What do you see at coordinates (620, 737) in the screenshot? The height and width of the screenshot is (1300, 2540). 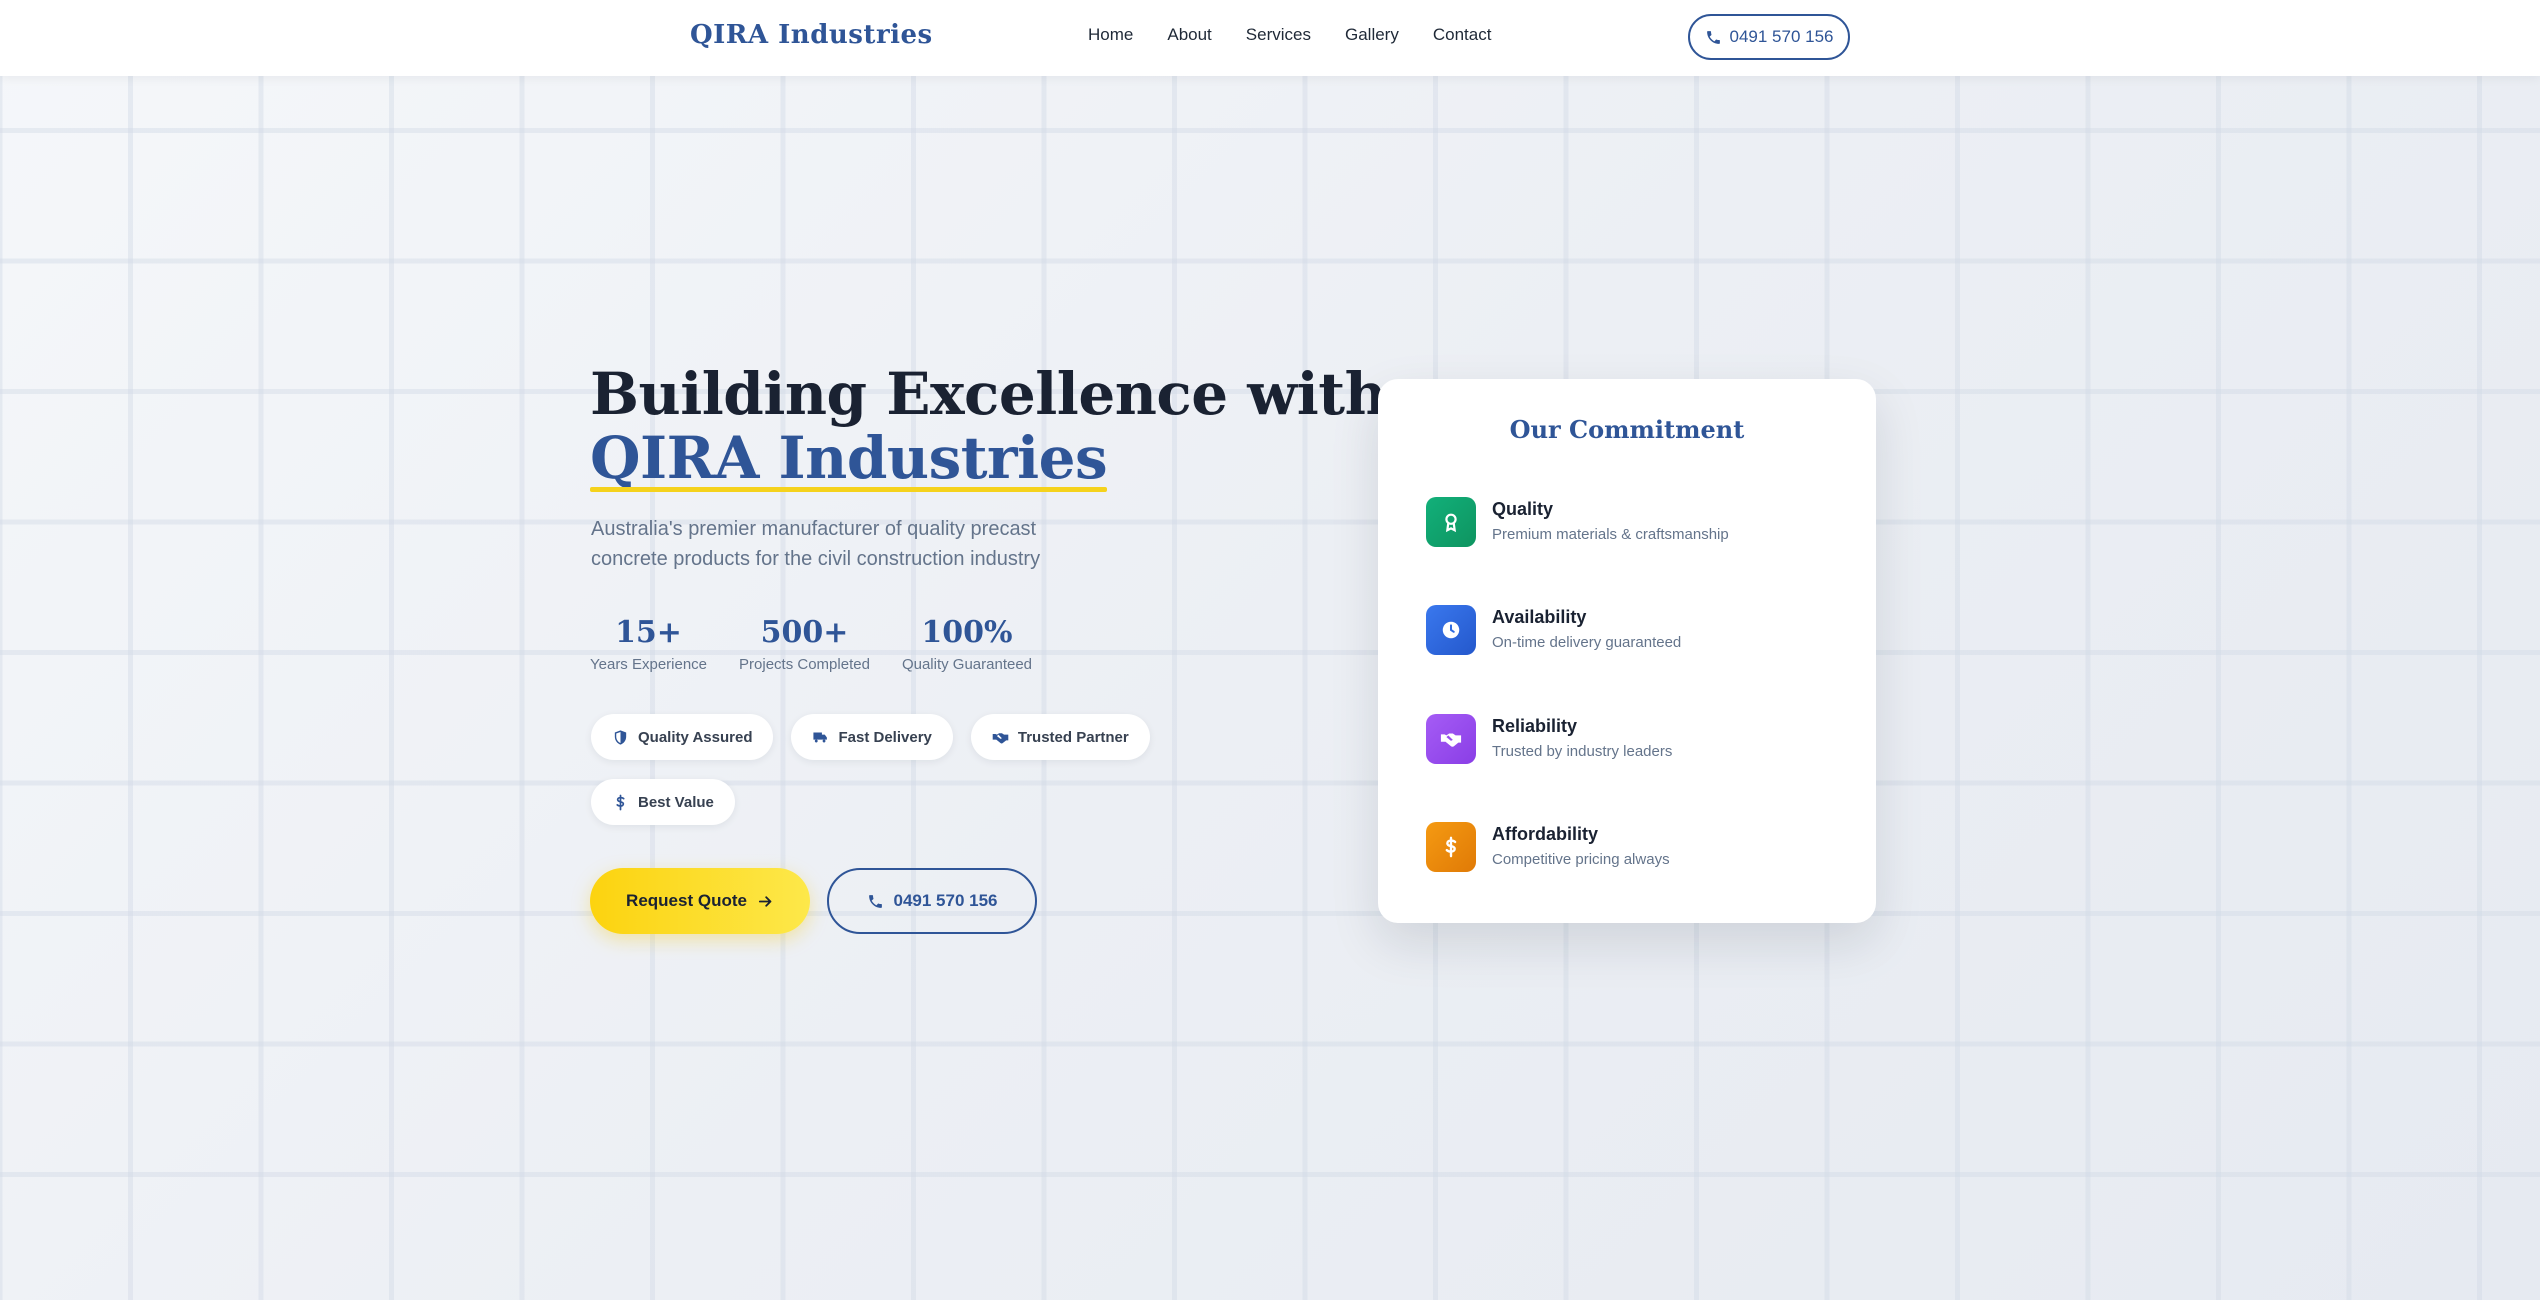 I see `shield-icon` at bounding box center [620, 737].